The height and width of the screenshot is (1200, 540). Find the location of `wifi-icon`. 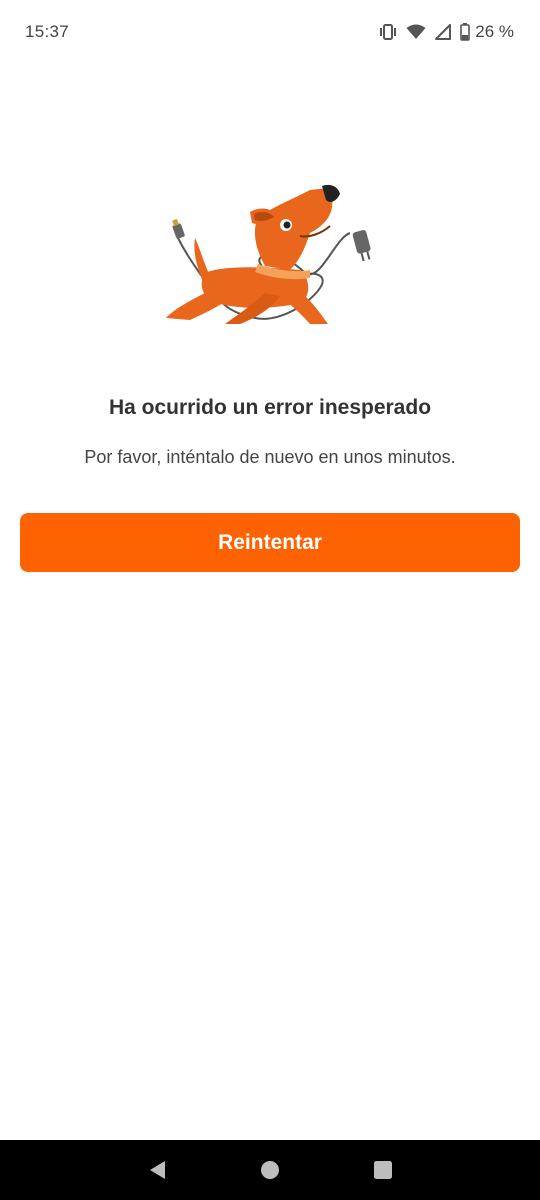

wifi-icon is located at coordinates (416, 32).